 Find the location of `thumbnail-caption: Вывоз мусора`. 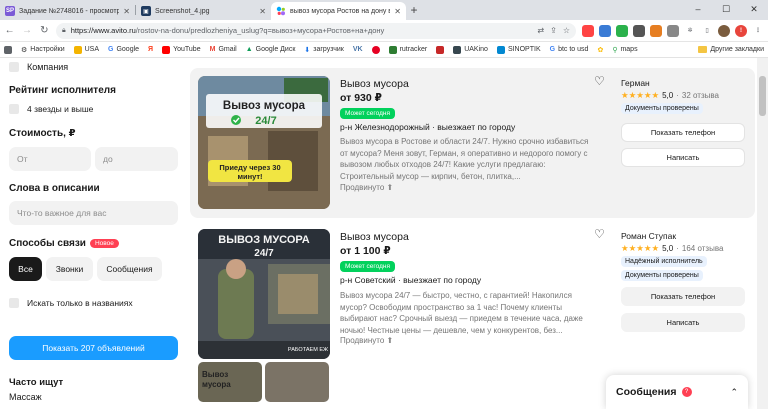

thumbnail-caption: Вывоз мусора is located at coordinates (216, 379).